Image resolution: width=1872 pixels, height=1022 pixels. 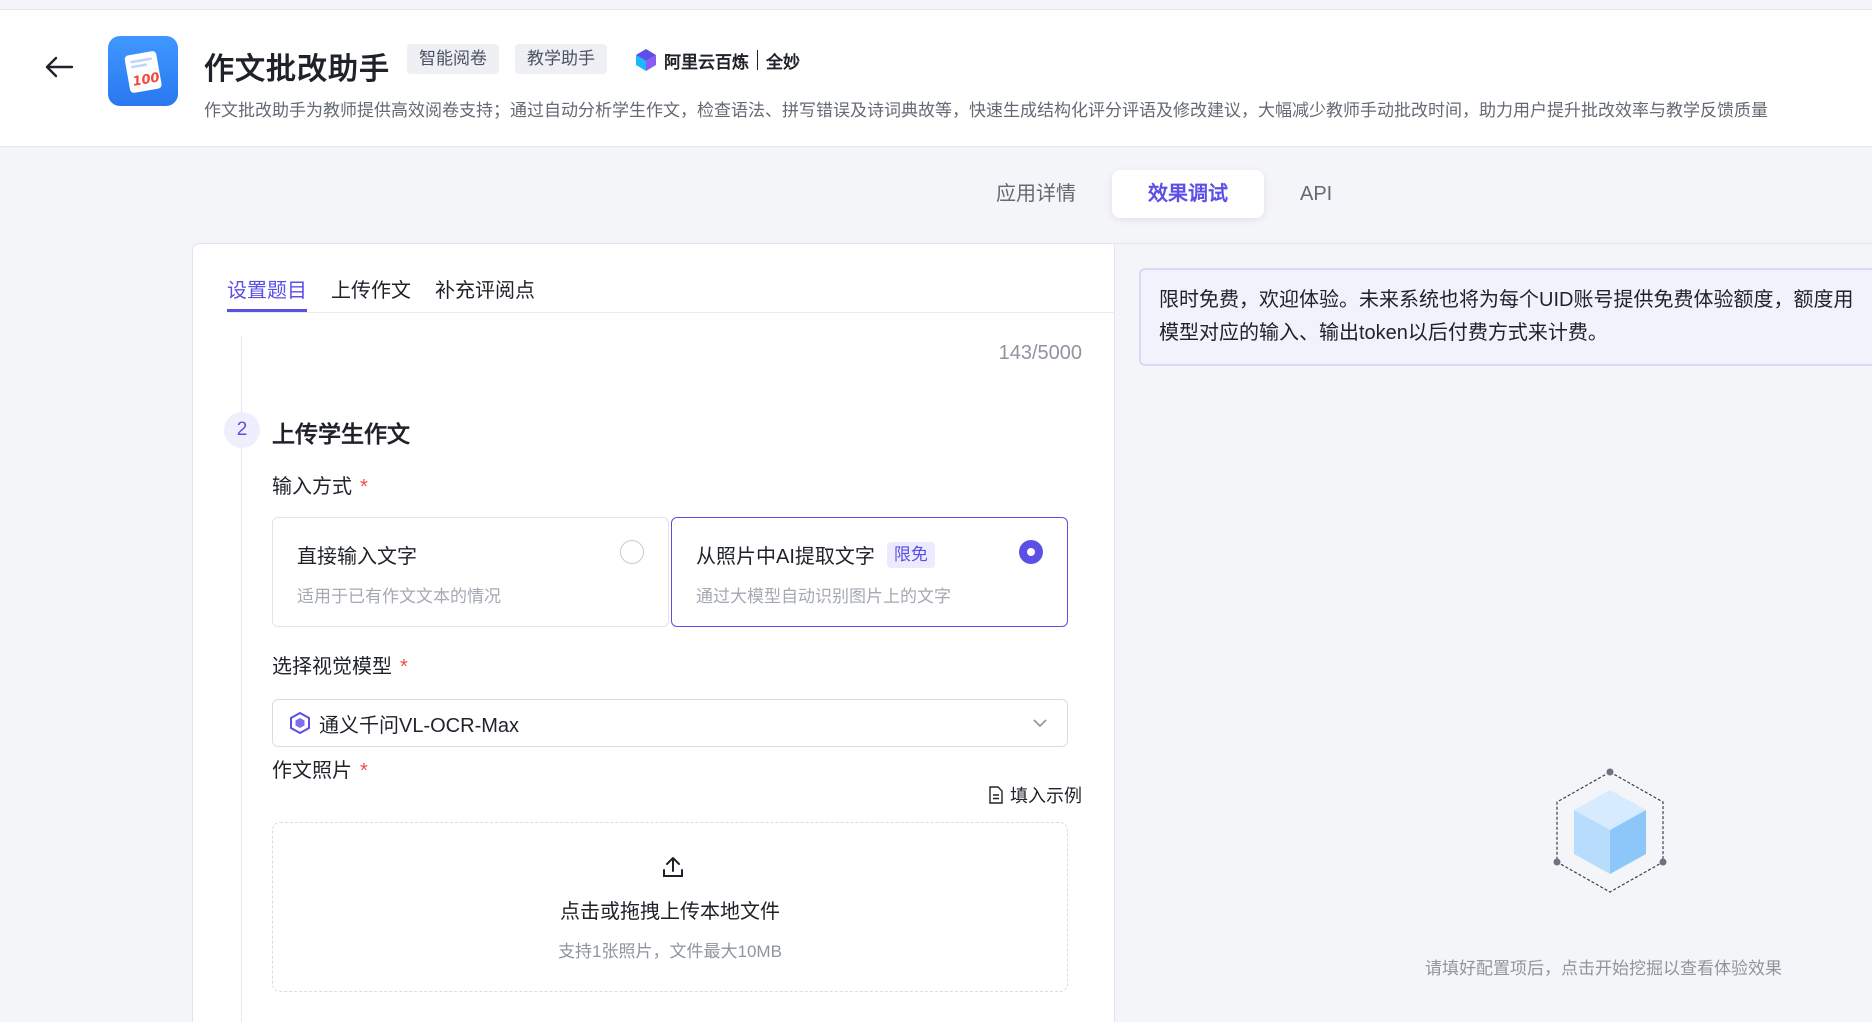 I want to click on app-icon: 100, so click(x=143, y=71).